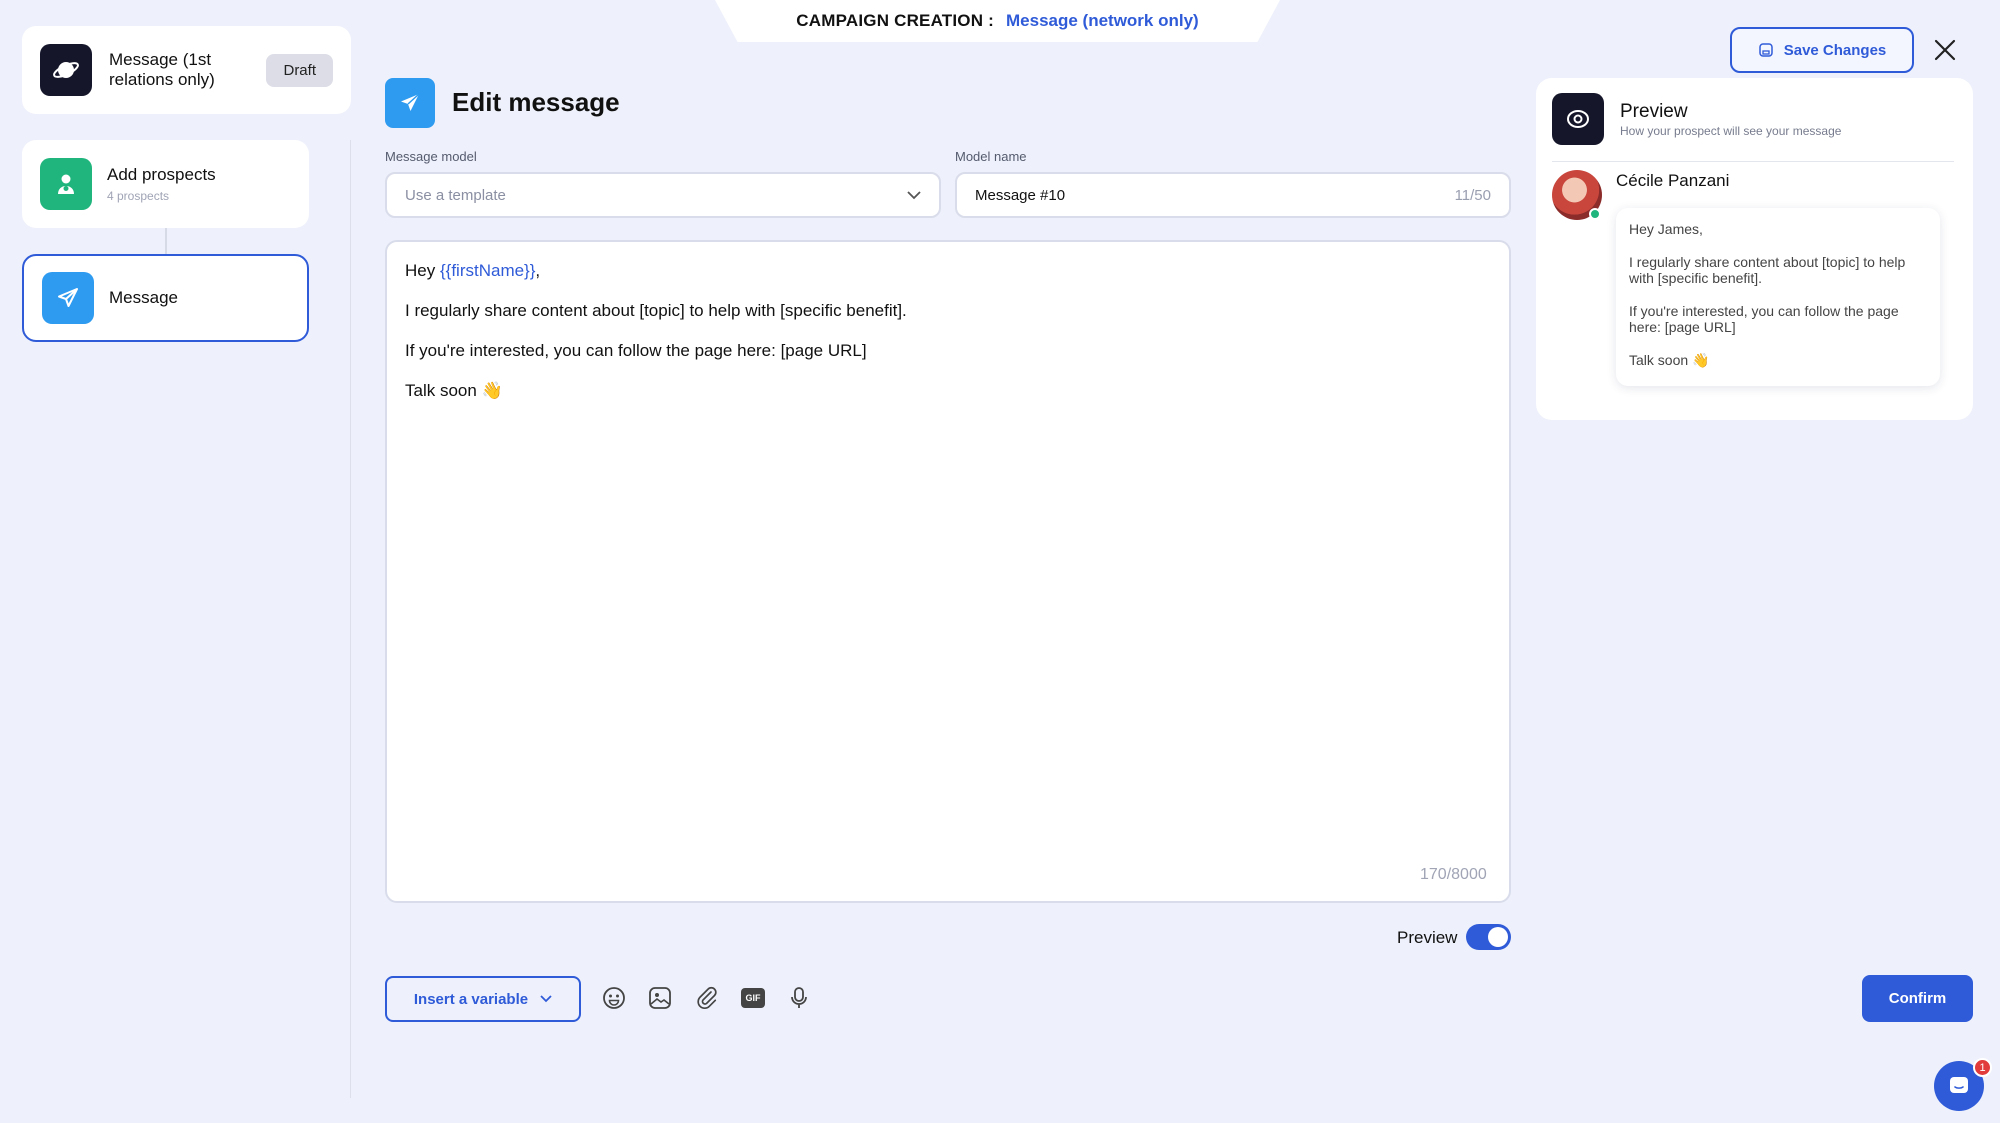 The height and width of the screenshot is (1123, 2000). Describe the element at coordinates (1669, 360) in the screenshot. I see `bubble-line: Talk soon 👋` at that location.